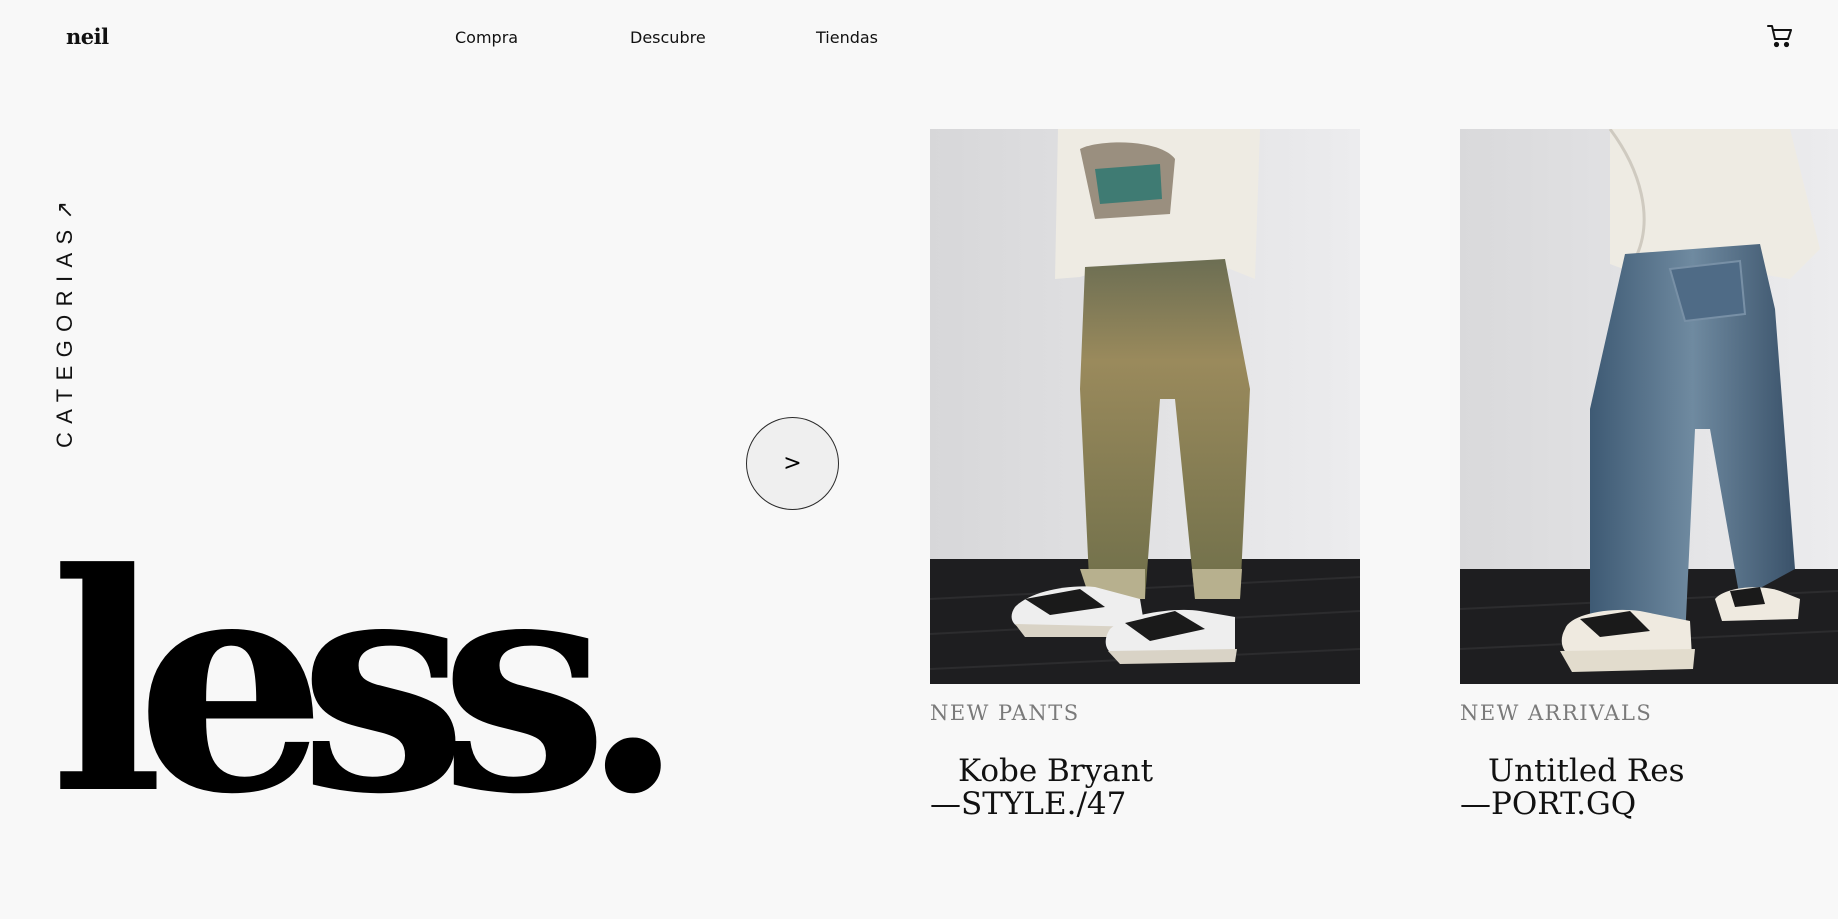 The height and width of the screenshot is (919, 1838). What do you see at coordinates (367, 683) in the screenshot?
I see `hero-heading: less.` at bounding box center [367, 683].